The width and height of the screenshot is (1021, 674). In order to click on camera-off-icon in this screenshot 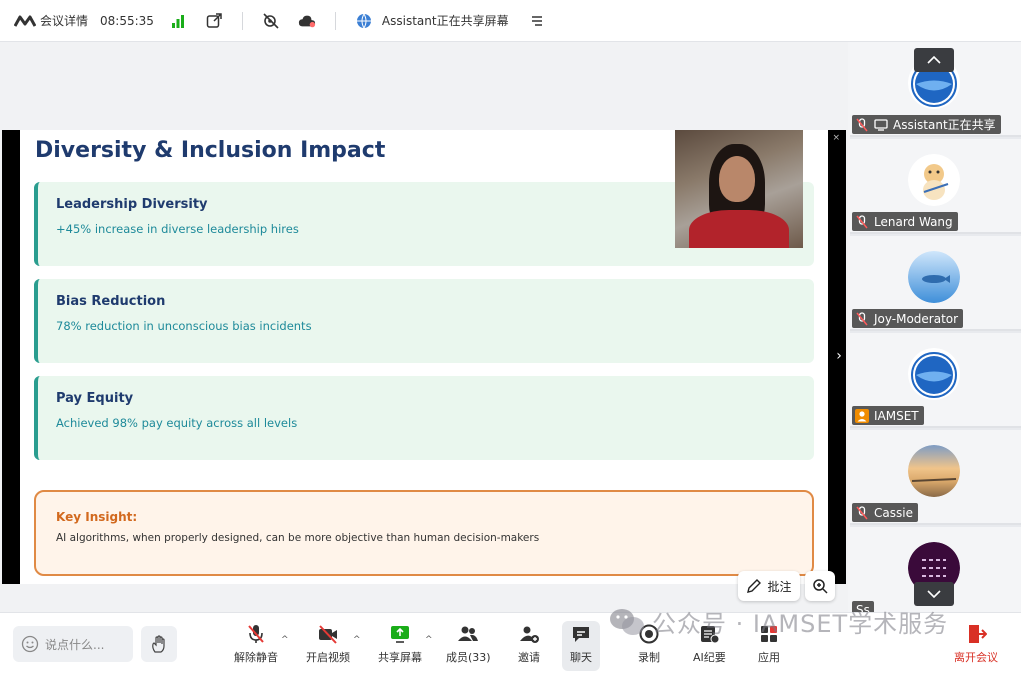, I will do `click(328, 634)`.